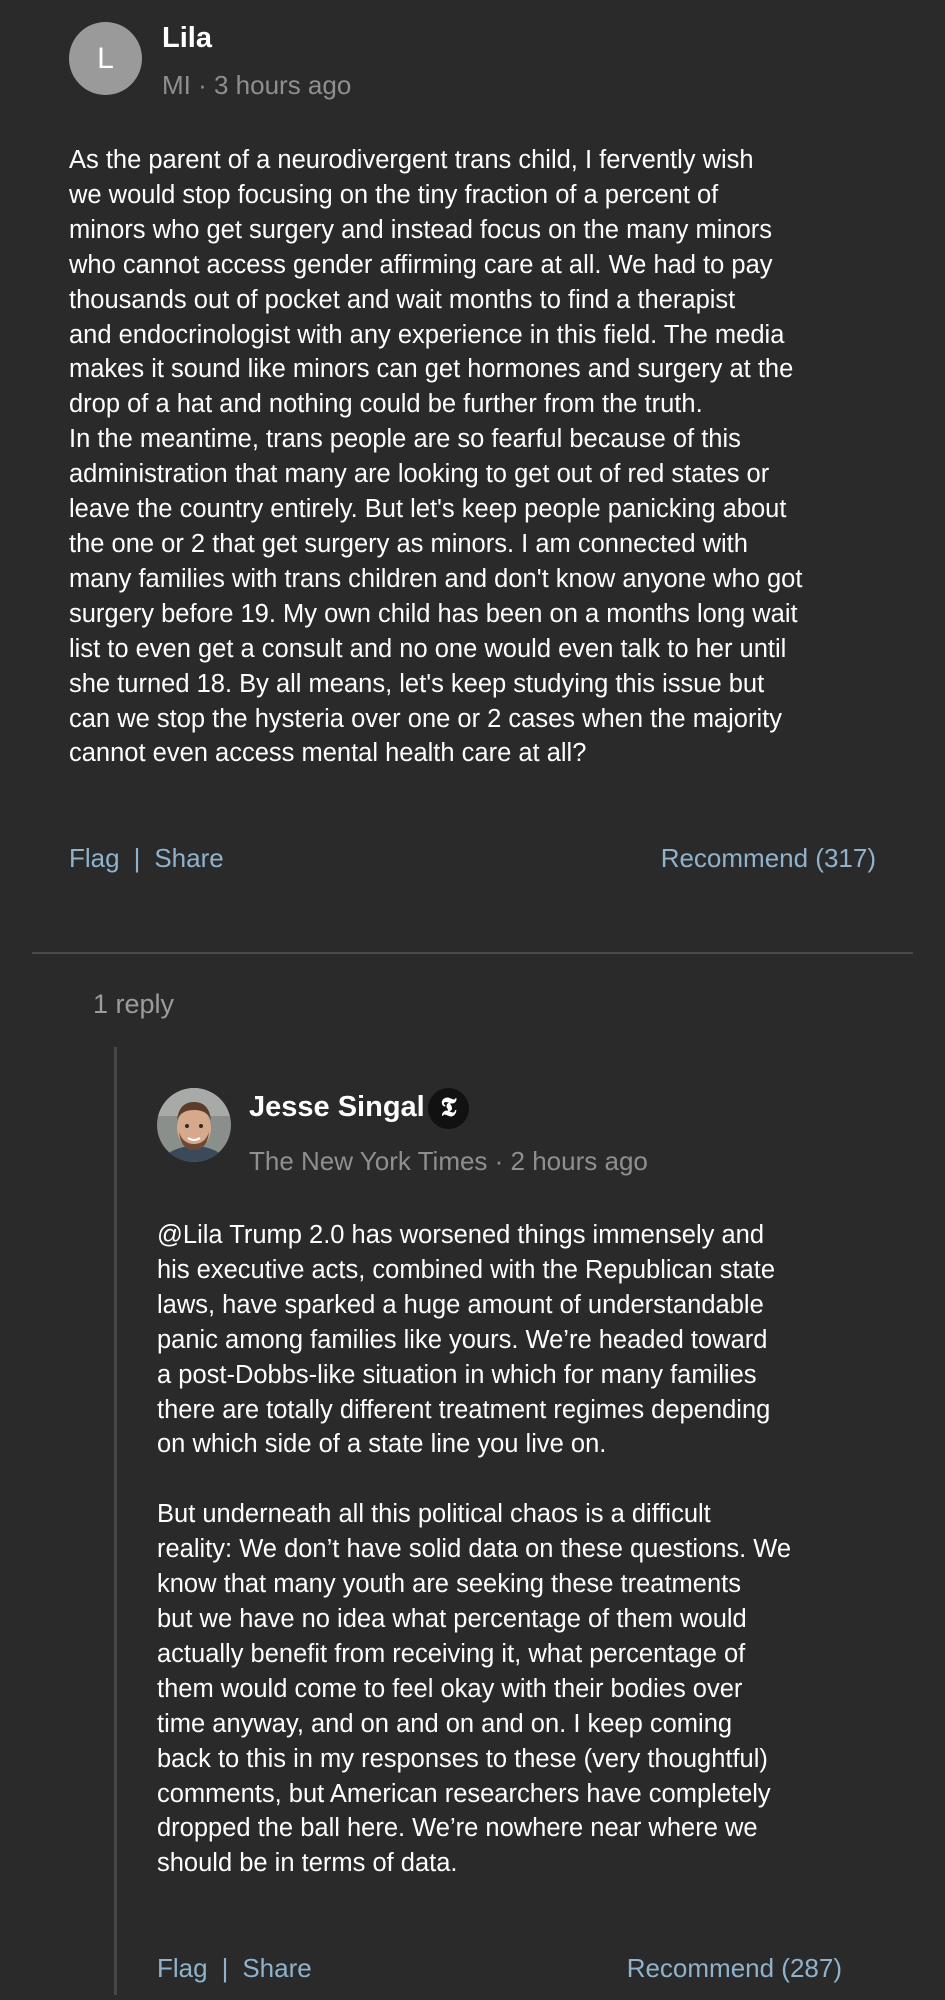  What do you see at coordinates (133, 1004) in the screenshot?
I see `reply-count-toggle: 1 reply` at bounding box center [133, 1004].